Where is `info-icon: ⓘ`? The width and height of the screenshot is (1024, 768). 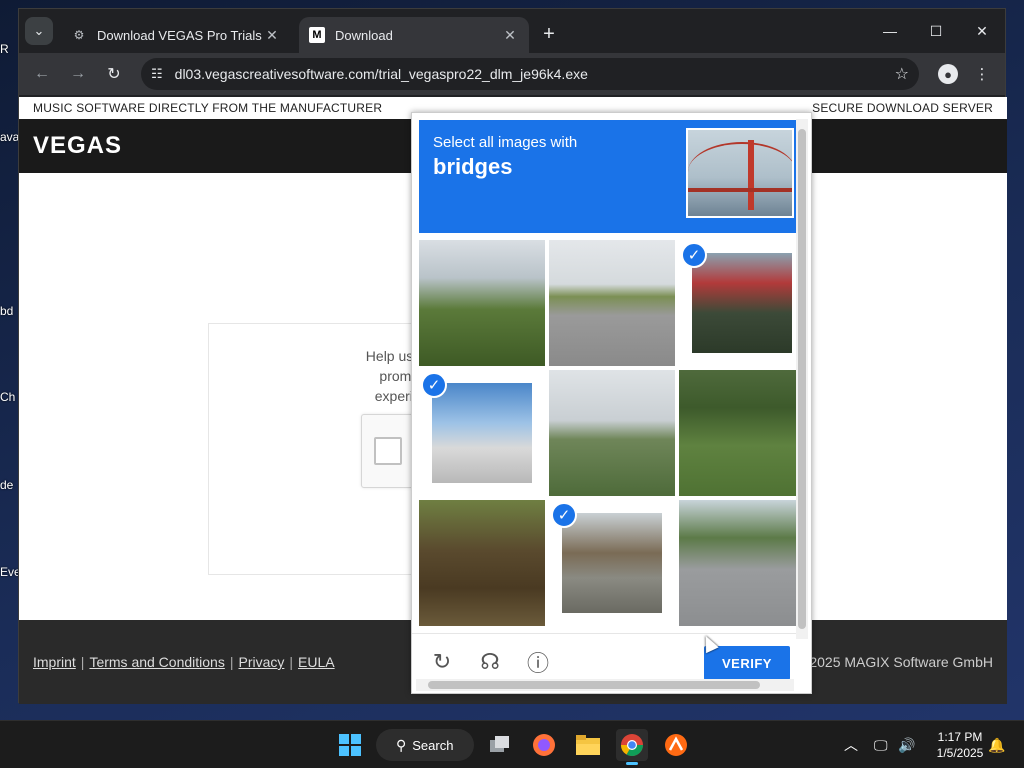
info-icon: ⓘ is located at coordinates (538, 662).